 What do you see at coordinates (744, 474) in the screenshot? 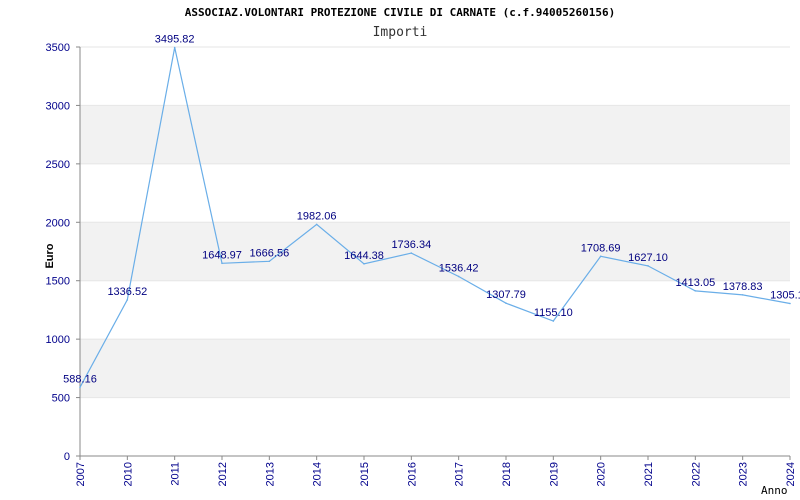
I see `x-tick-label: 2023` at bounding box center [744, 474].